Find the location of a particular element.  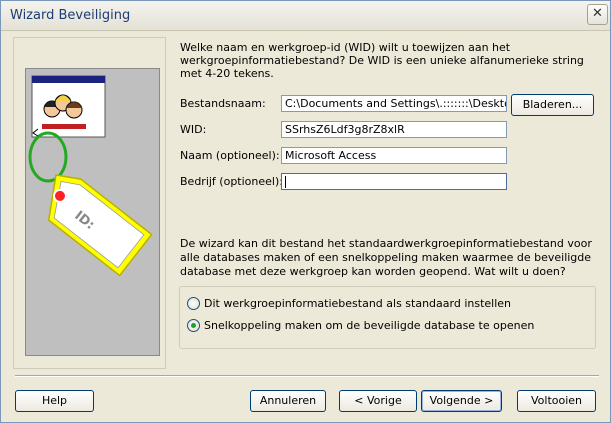

wid-field: SSrhsZ6Ldf3g8rZ8xlR is located at coordinates (394, 129).